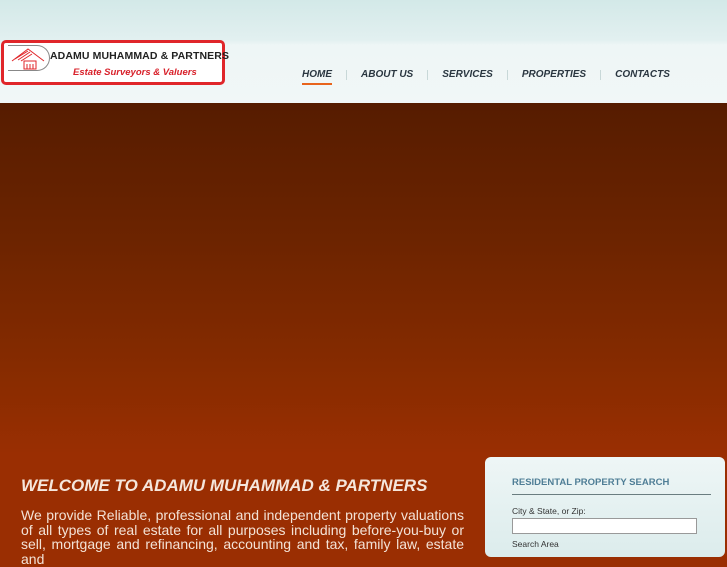 The width and height of the screenshot is (727, 567). Describe the element at coordinates (140, 56) in the screenshot. I see `logo-name: ADAMU MUHAMMAD & PARTNERS` at that location.